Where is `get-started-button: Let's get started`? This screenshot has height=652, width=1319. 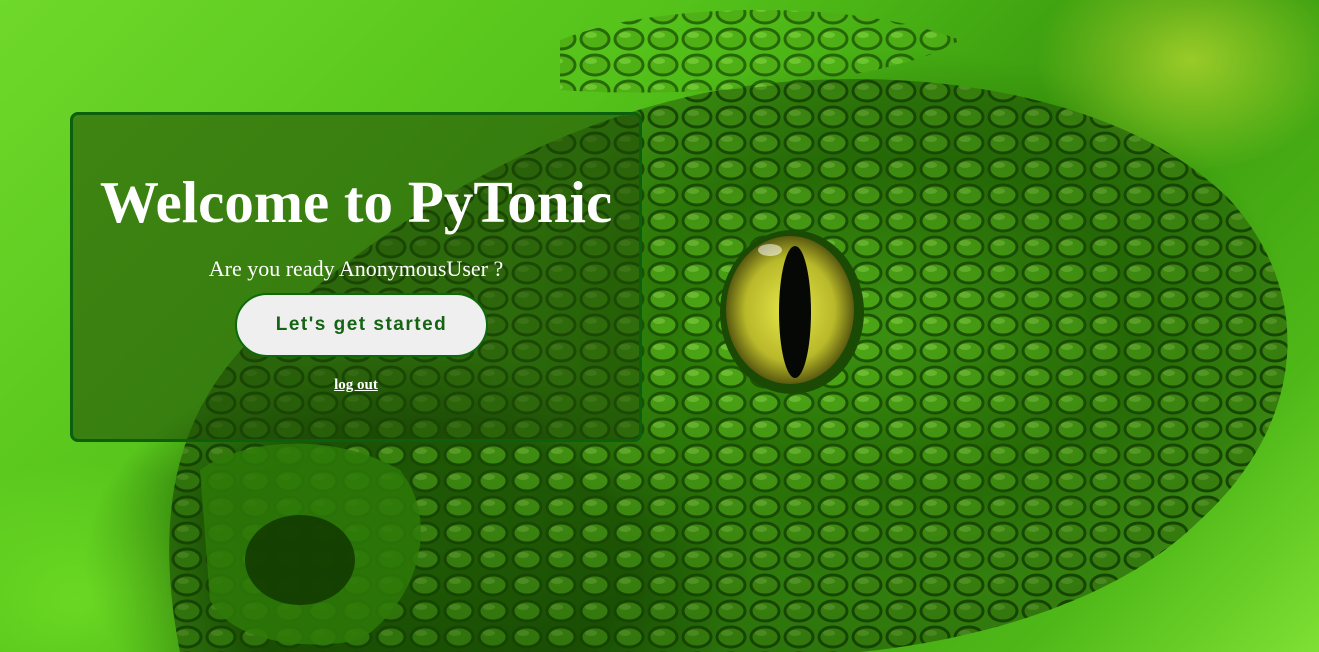 get-started-button: Let's get started is located at coordinates (361, 325).